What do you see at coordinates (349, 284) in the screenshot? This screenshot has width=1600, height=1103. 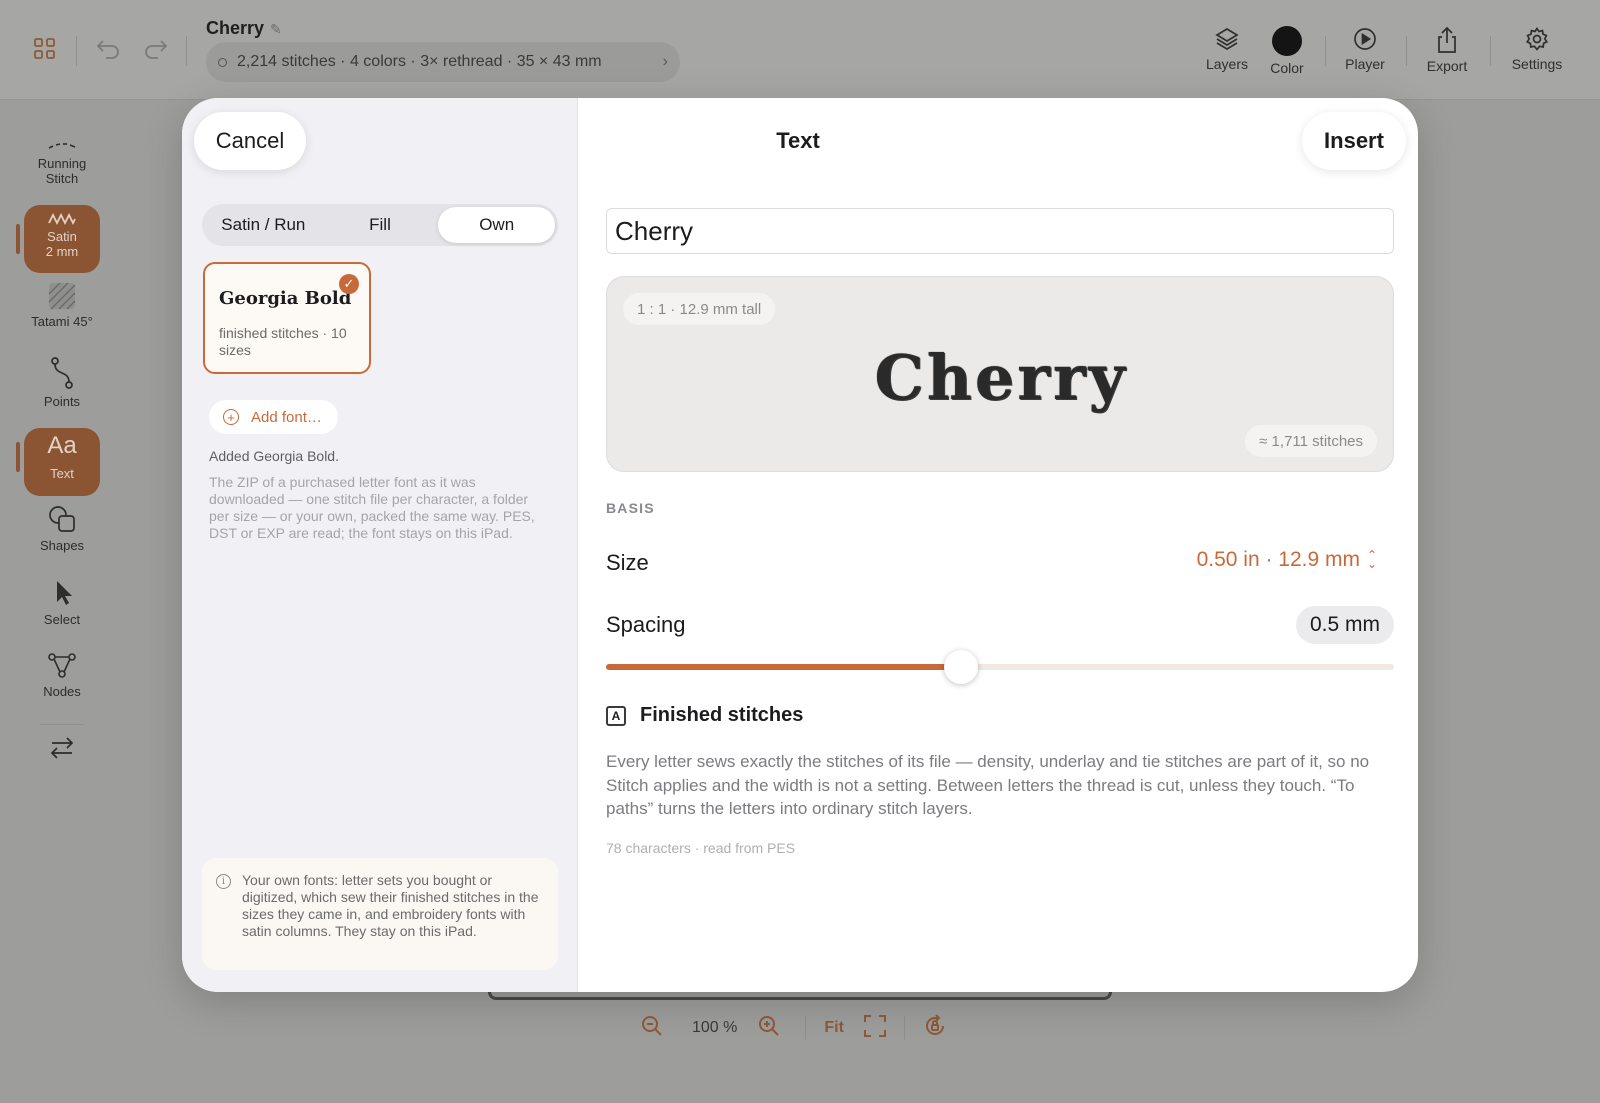 I see `checkmark-icon: ✓` at bounding box center [349, 284].